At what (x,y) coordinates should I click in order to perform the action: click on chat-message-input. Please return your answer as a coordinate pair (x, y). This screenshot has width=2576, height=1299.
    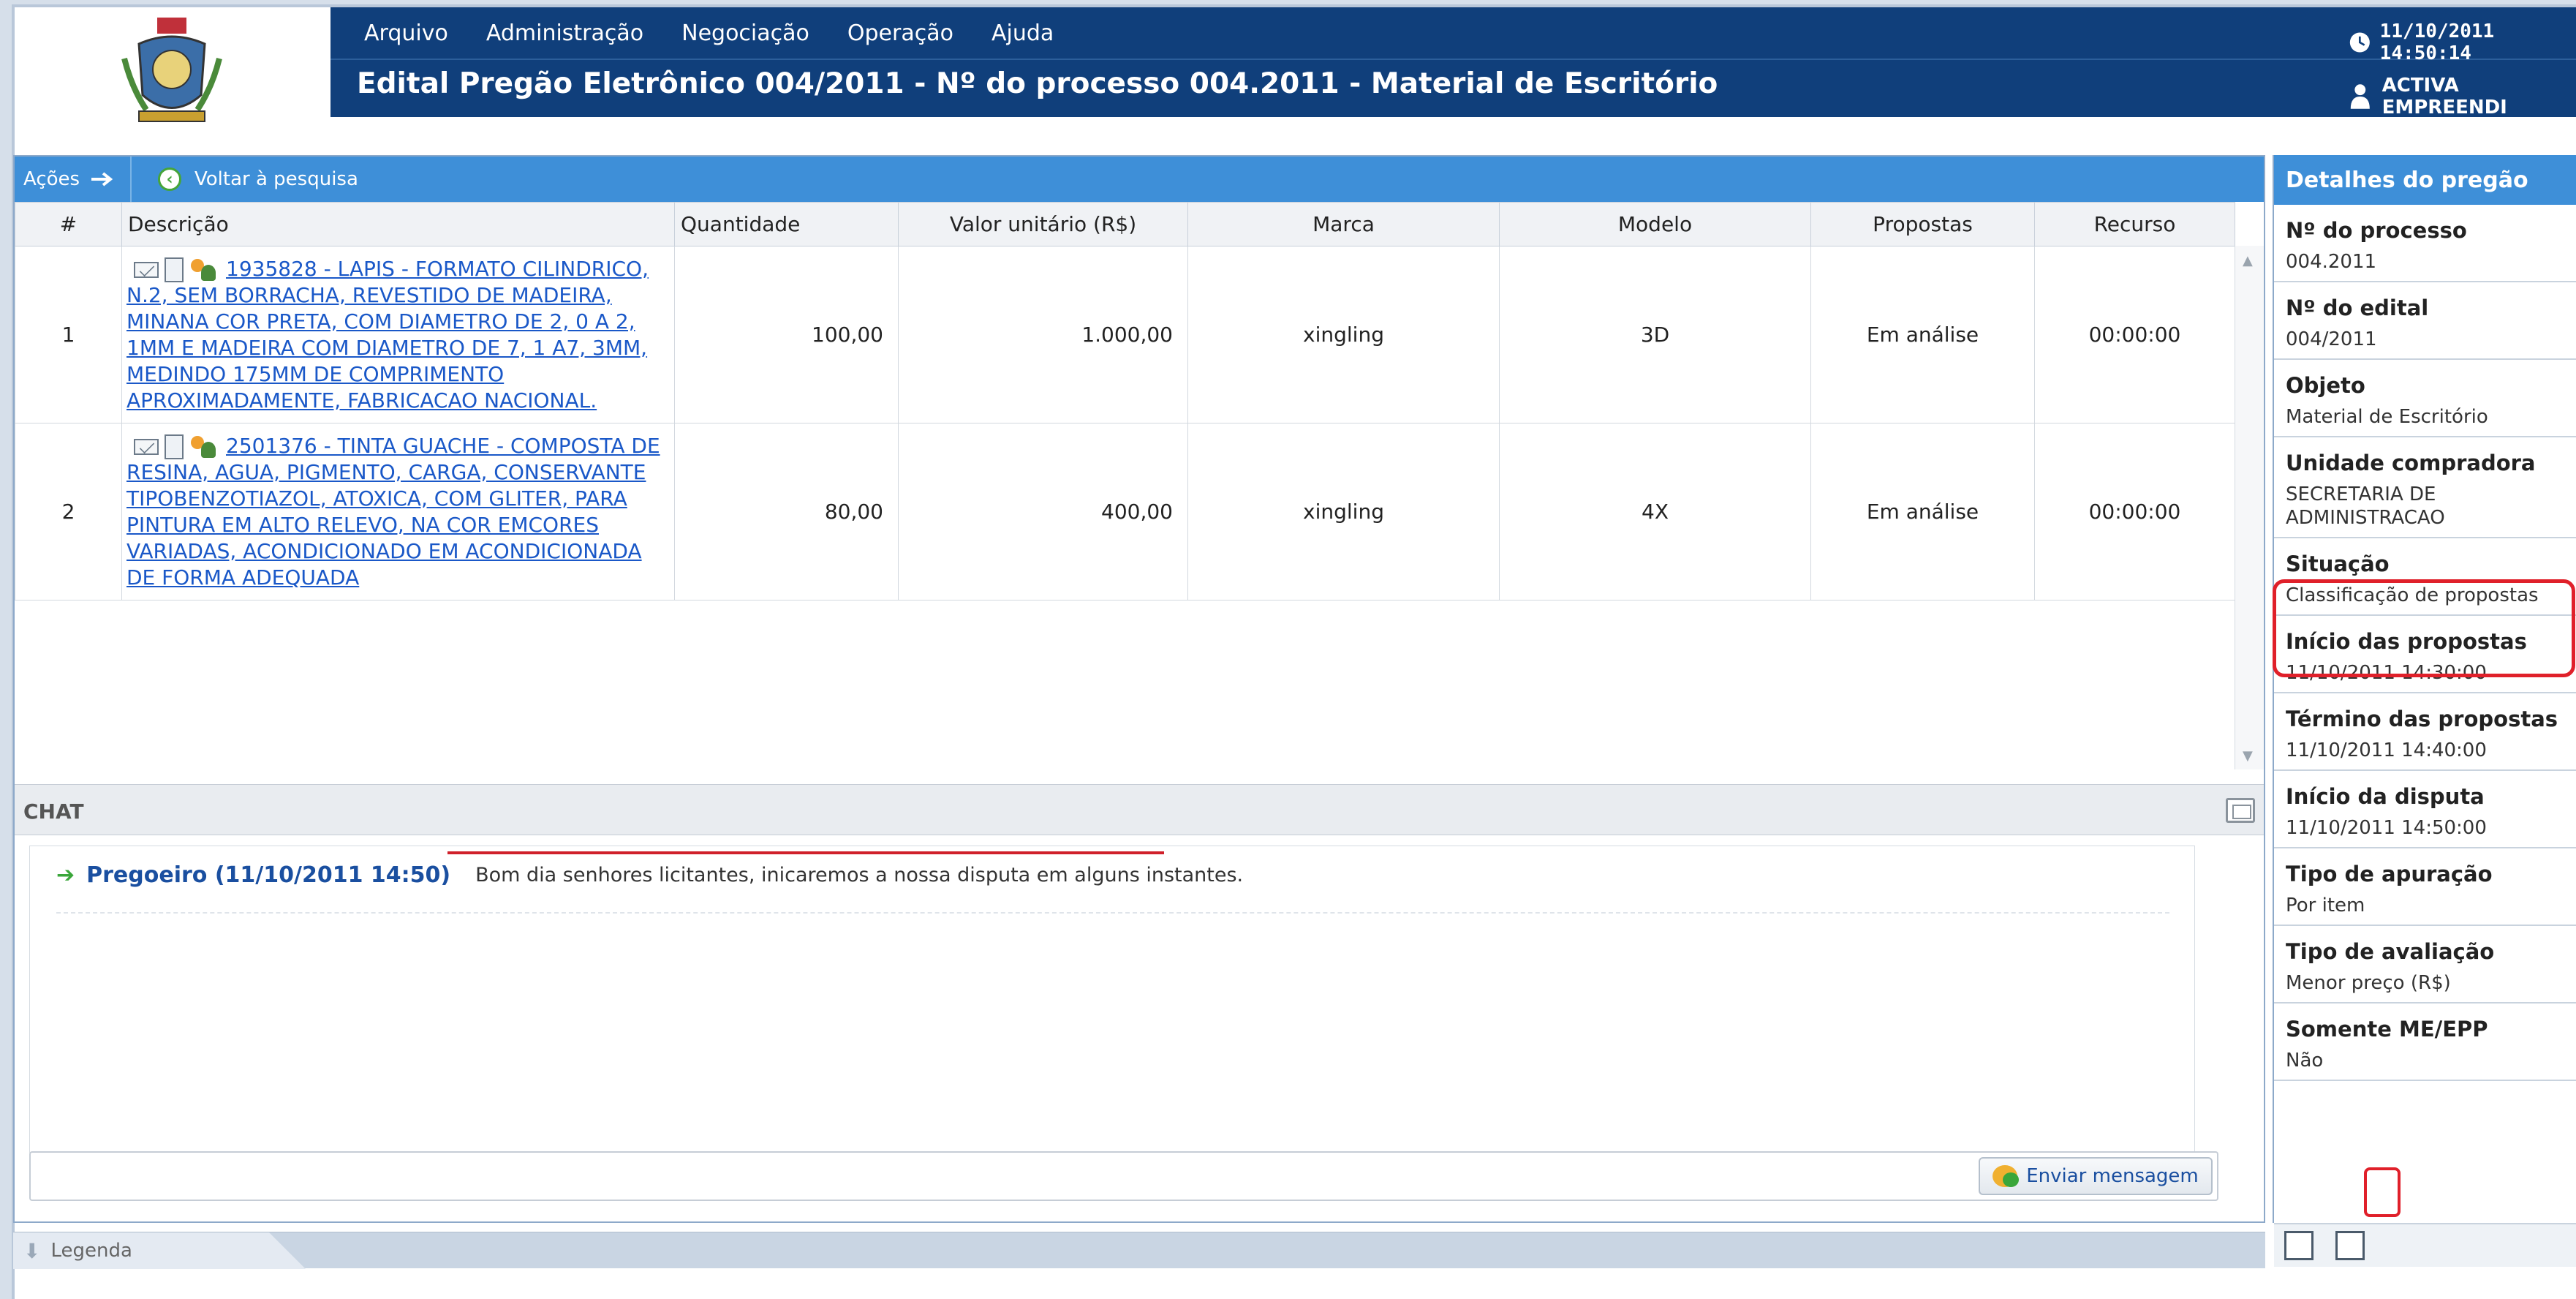
    Looking at the image, I should click on (1007, 1176).